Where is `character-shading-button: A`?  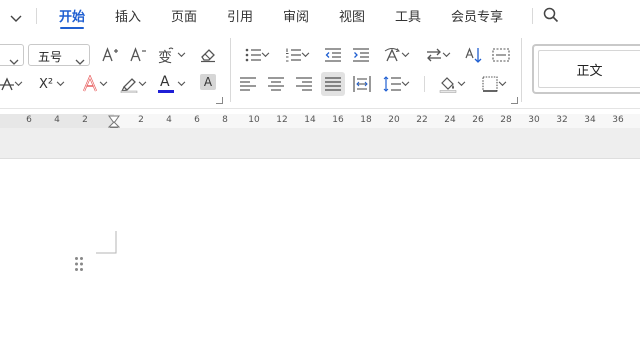
character-shading-button: A is located at coordinates (208, 82).